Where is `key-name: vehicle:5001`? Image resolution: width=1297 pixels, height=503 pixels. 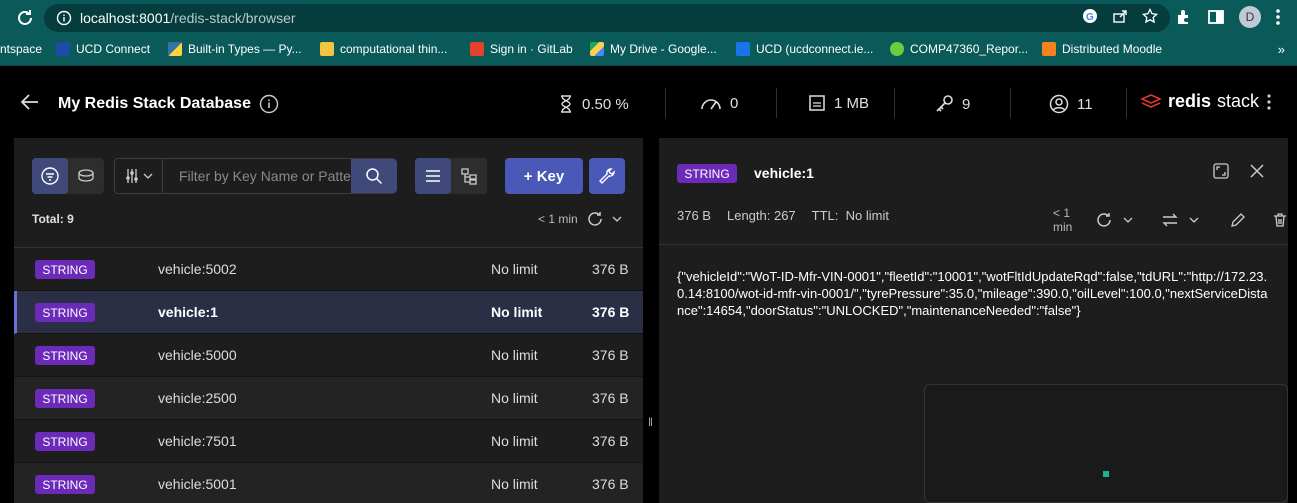
key-name: vehicle:5001 is located at coordinates (197, 484).